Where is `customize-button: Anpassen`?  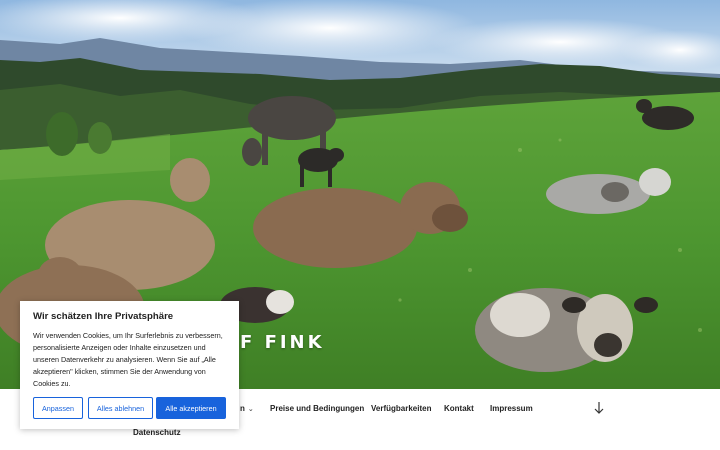 customize-button: Anpassen is located at coordinates (58, 408).